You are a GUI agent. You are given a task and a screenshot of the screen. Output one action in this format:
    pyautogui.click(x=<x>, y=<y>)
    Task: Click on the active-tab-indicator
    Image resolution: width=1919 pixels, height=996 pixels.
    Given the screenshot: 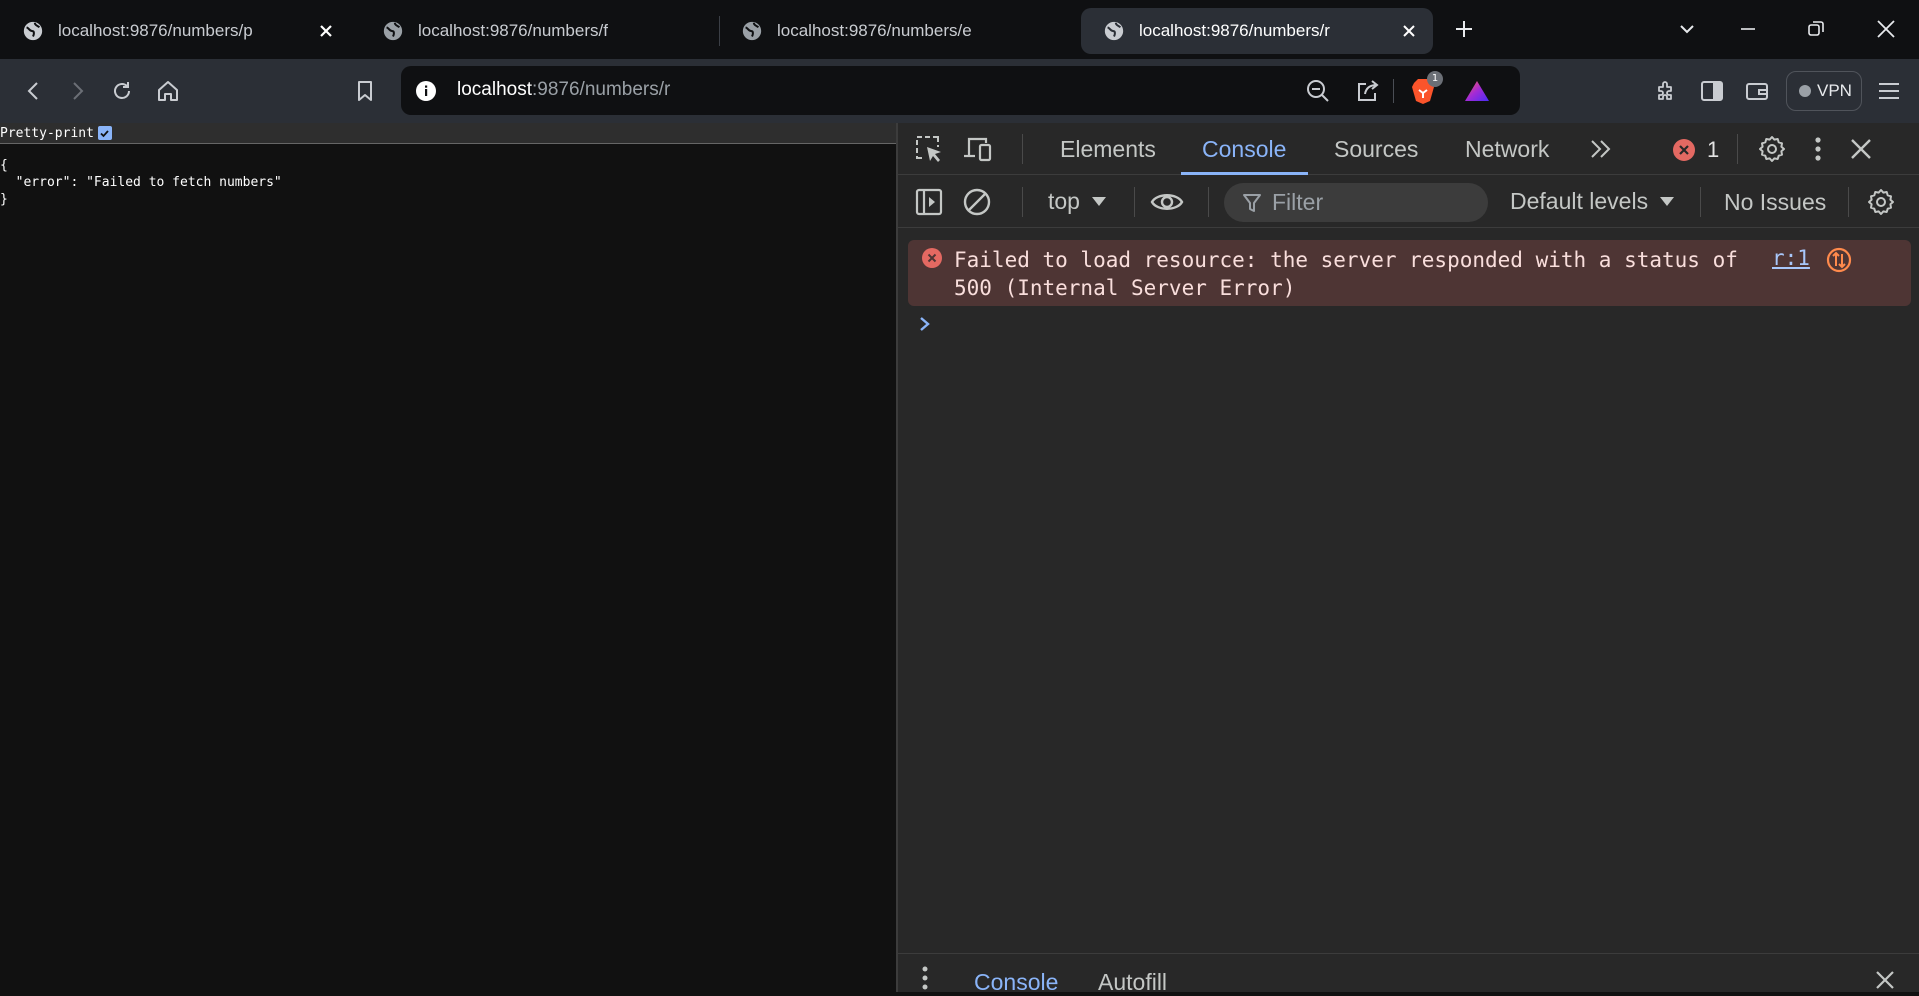 What is the action you would take?
    pyautogui.click(x=1244, y=173)
    